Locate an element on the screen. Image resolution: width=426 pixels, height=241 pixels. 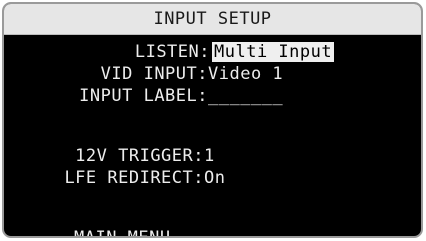
lfe-redirect-row: LFE REDIRECT: On is located at coordinates (212, 178).